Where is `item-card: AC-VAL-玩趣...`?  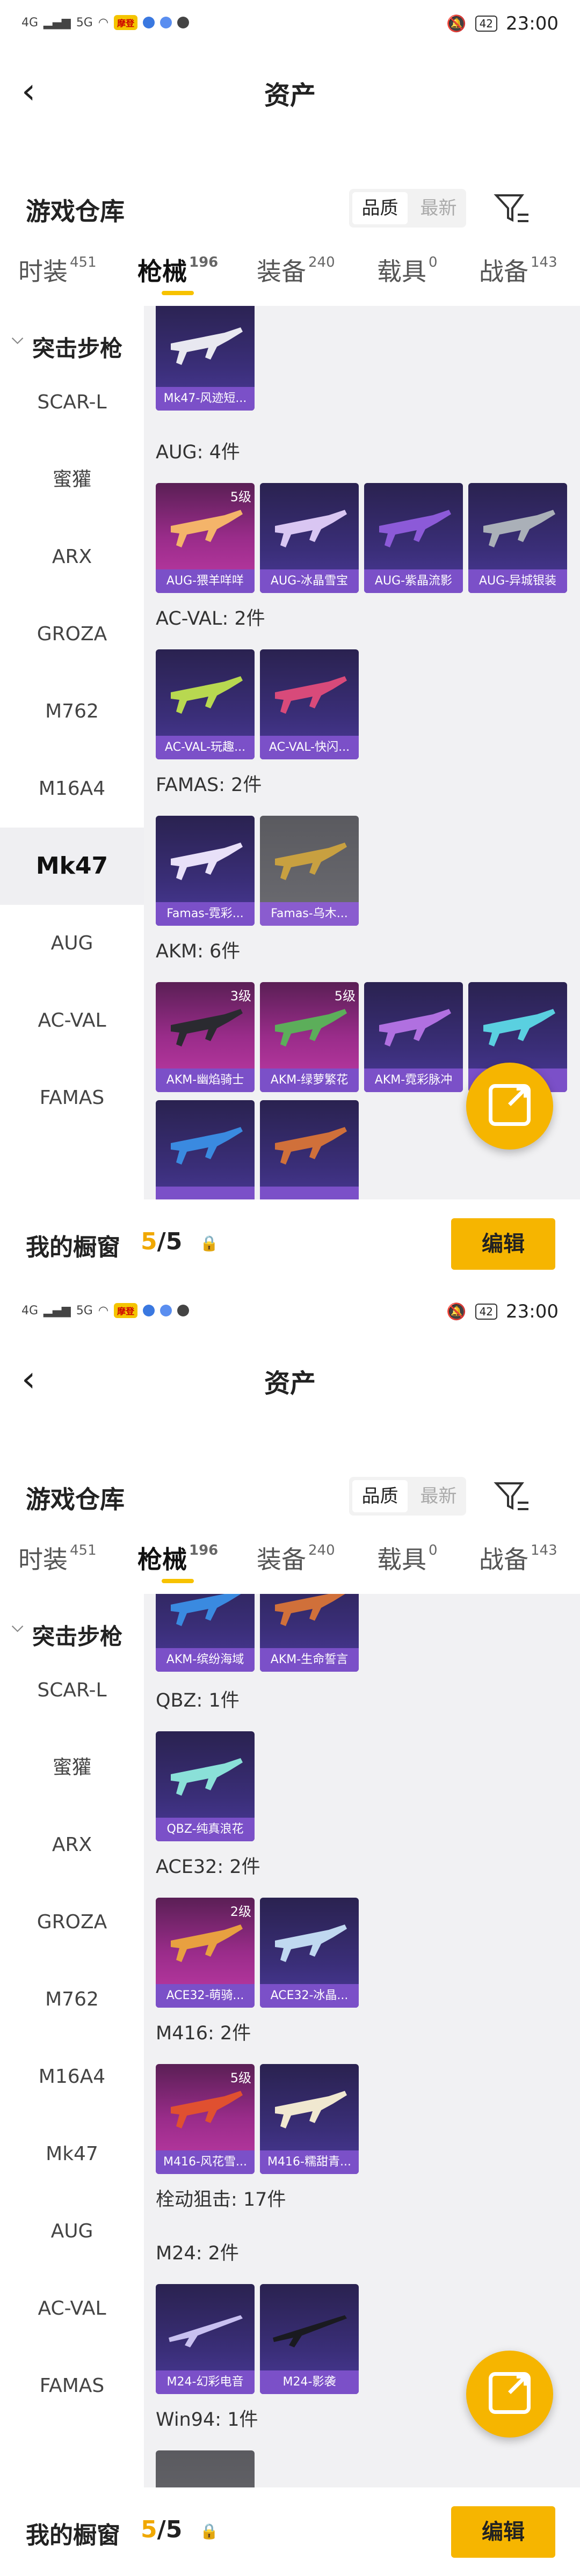 item-card: AC-VAL-玩趣... is located at coordinates (205, 704).